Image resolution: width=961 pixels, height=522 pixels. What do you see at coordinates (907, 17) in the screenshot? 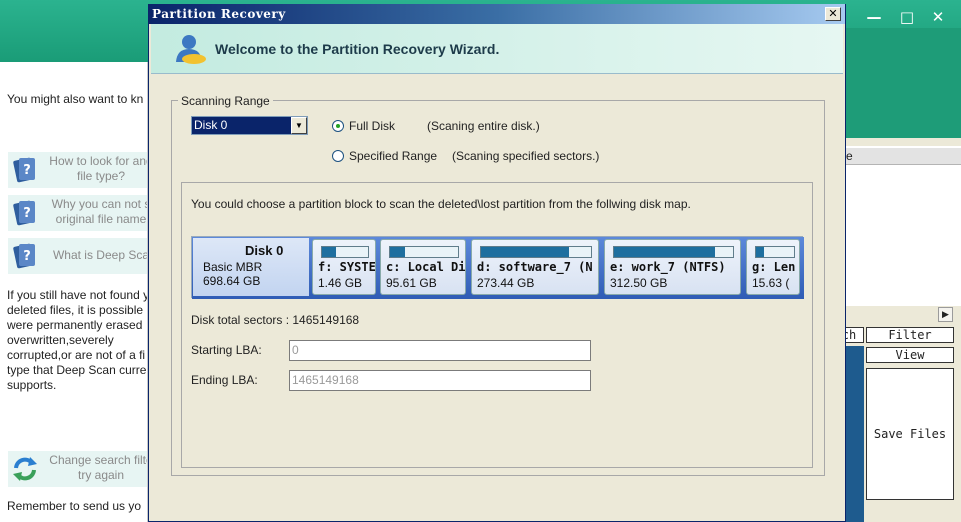
I see `maximize-button: □` at bounding box center [907, 17].